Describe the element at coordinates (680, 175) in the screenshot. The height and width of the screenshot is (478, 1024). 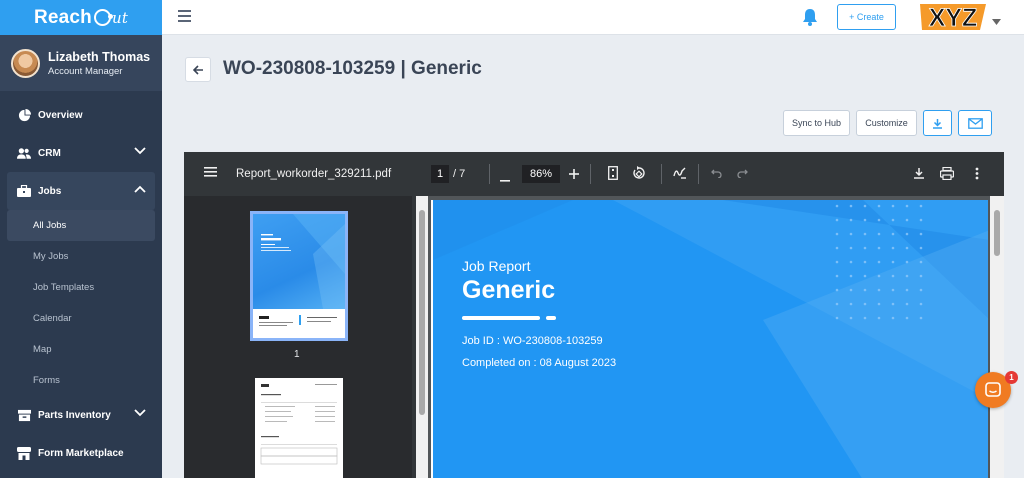
I see `annotate-icon` at that location.